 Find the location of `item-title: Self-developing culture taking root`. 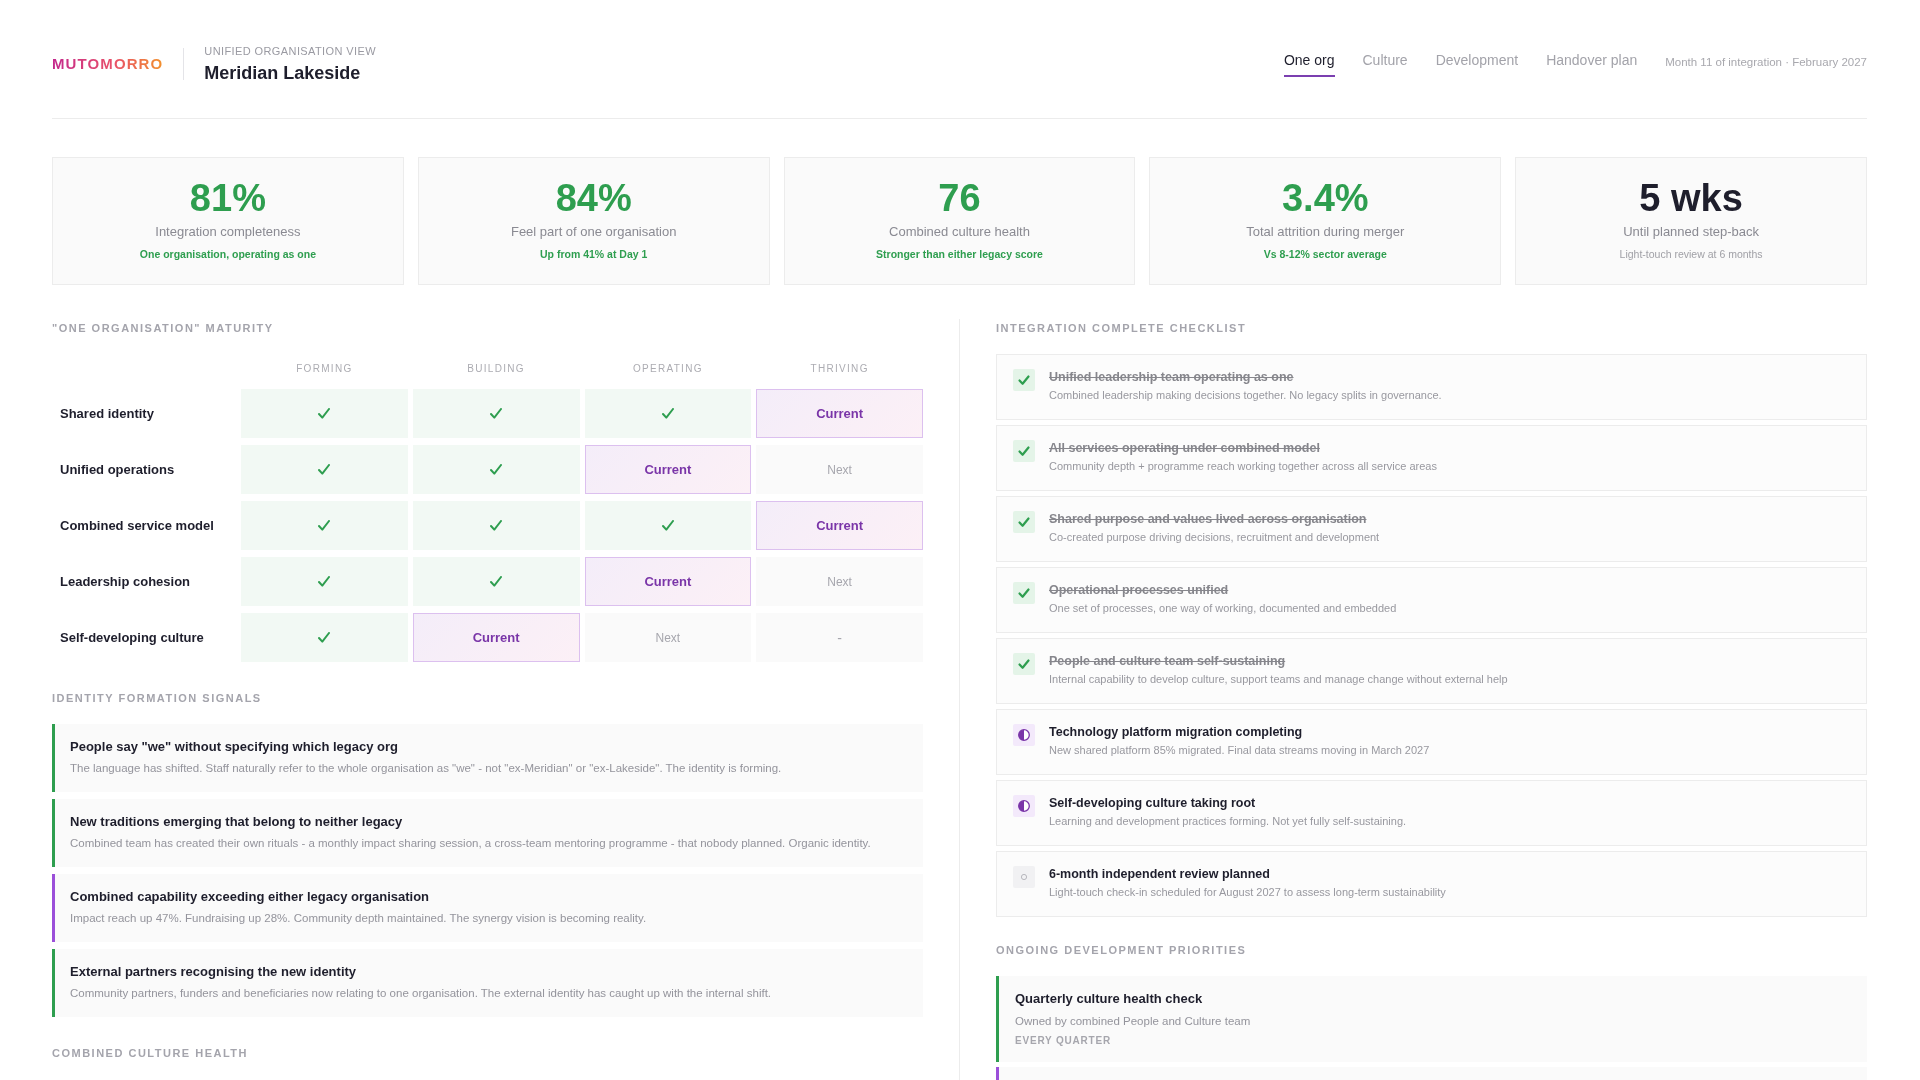

item-title: Self-developing culture taking root is located at coordinates (1152, 803).